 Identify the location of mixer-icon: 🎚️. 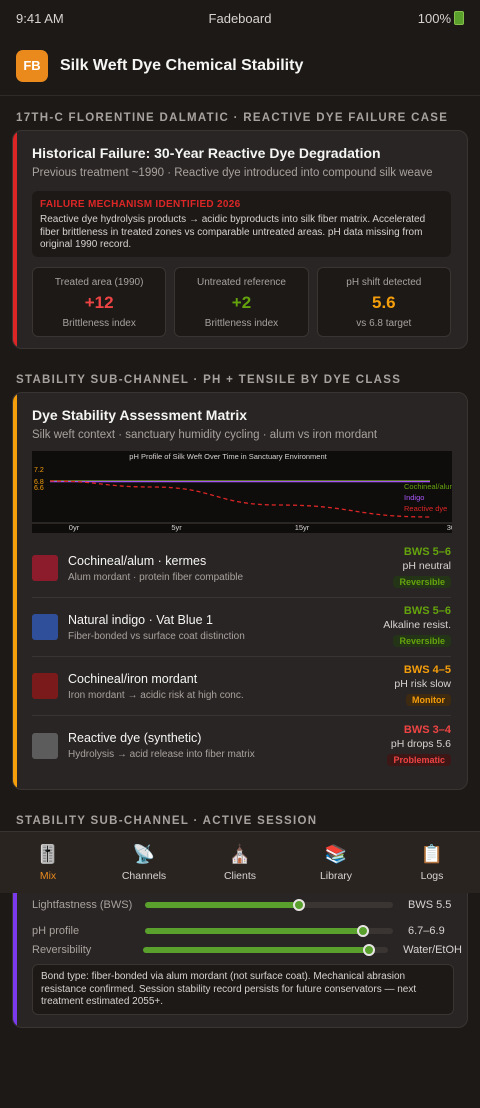
(48, 854).